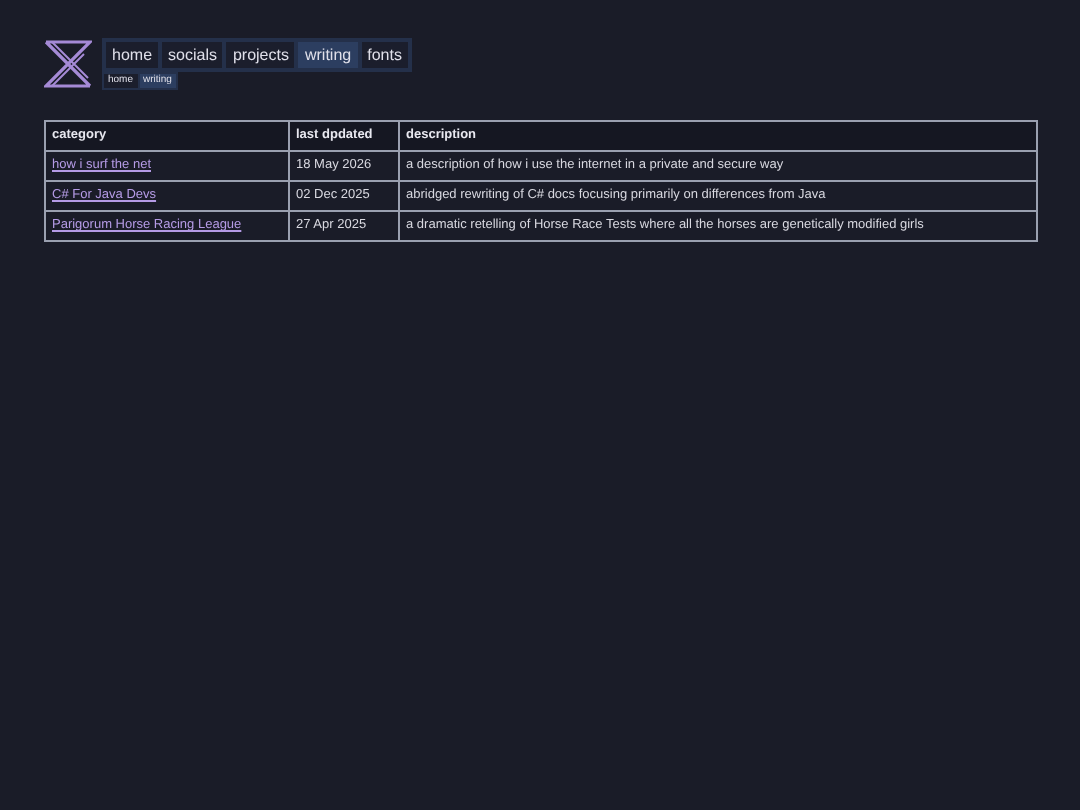 The height and width of the screenshot is (810, 1080). I want to click on nav-link: writing, so click(328, 55).